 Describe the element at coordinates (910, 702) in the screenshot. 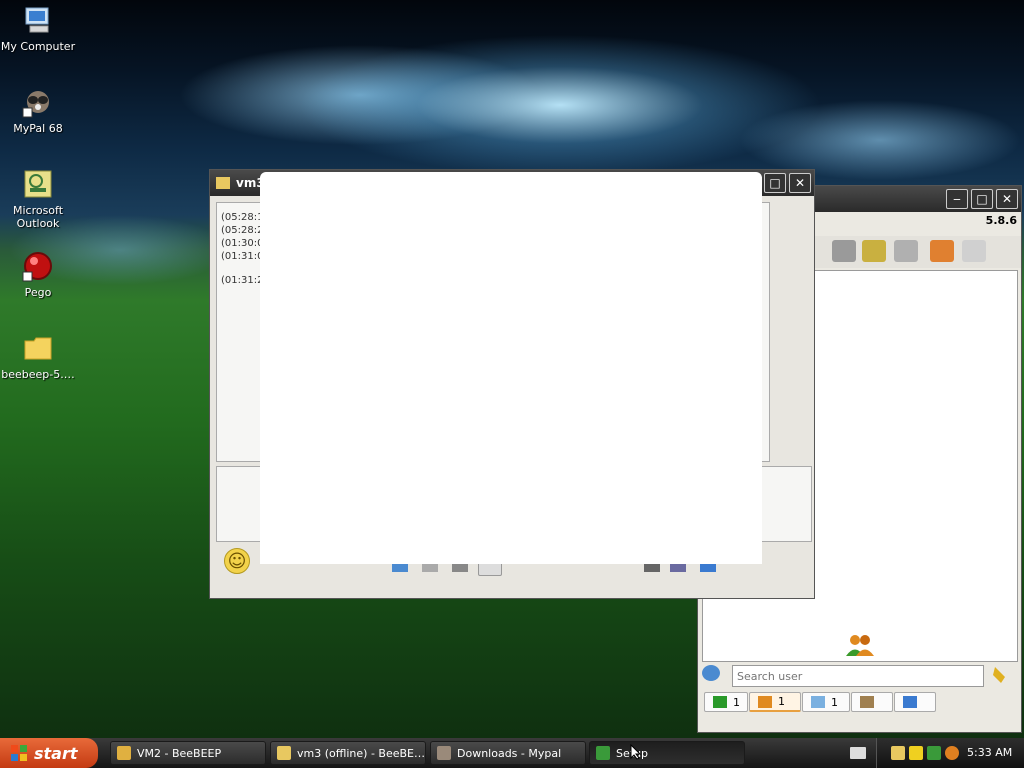

I see `share-tab-icon` at that location.